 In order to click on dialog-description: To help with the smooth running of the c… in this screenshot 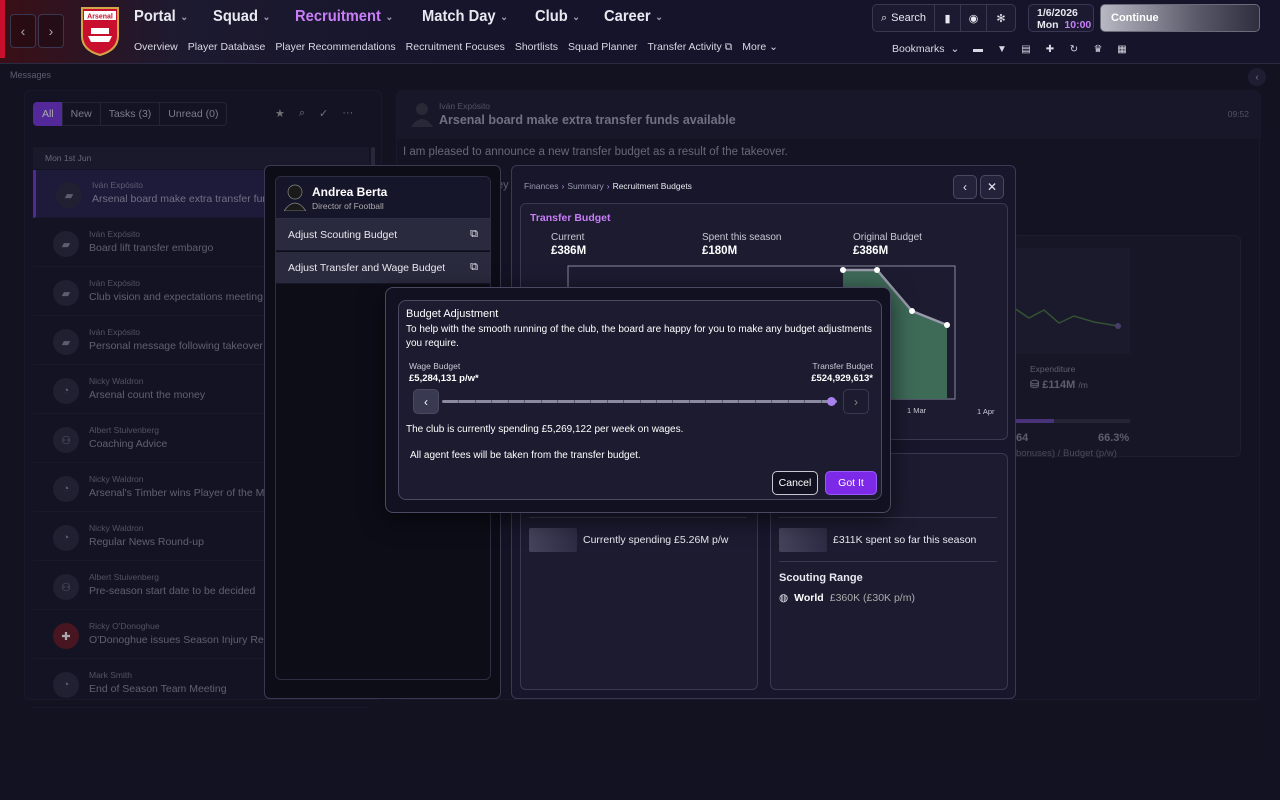, I will do `click(639, 336)`.